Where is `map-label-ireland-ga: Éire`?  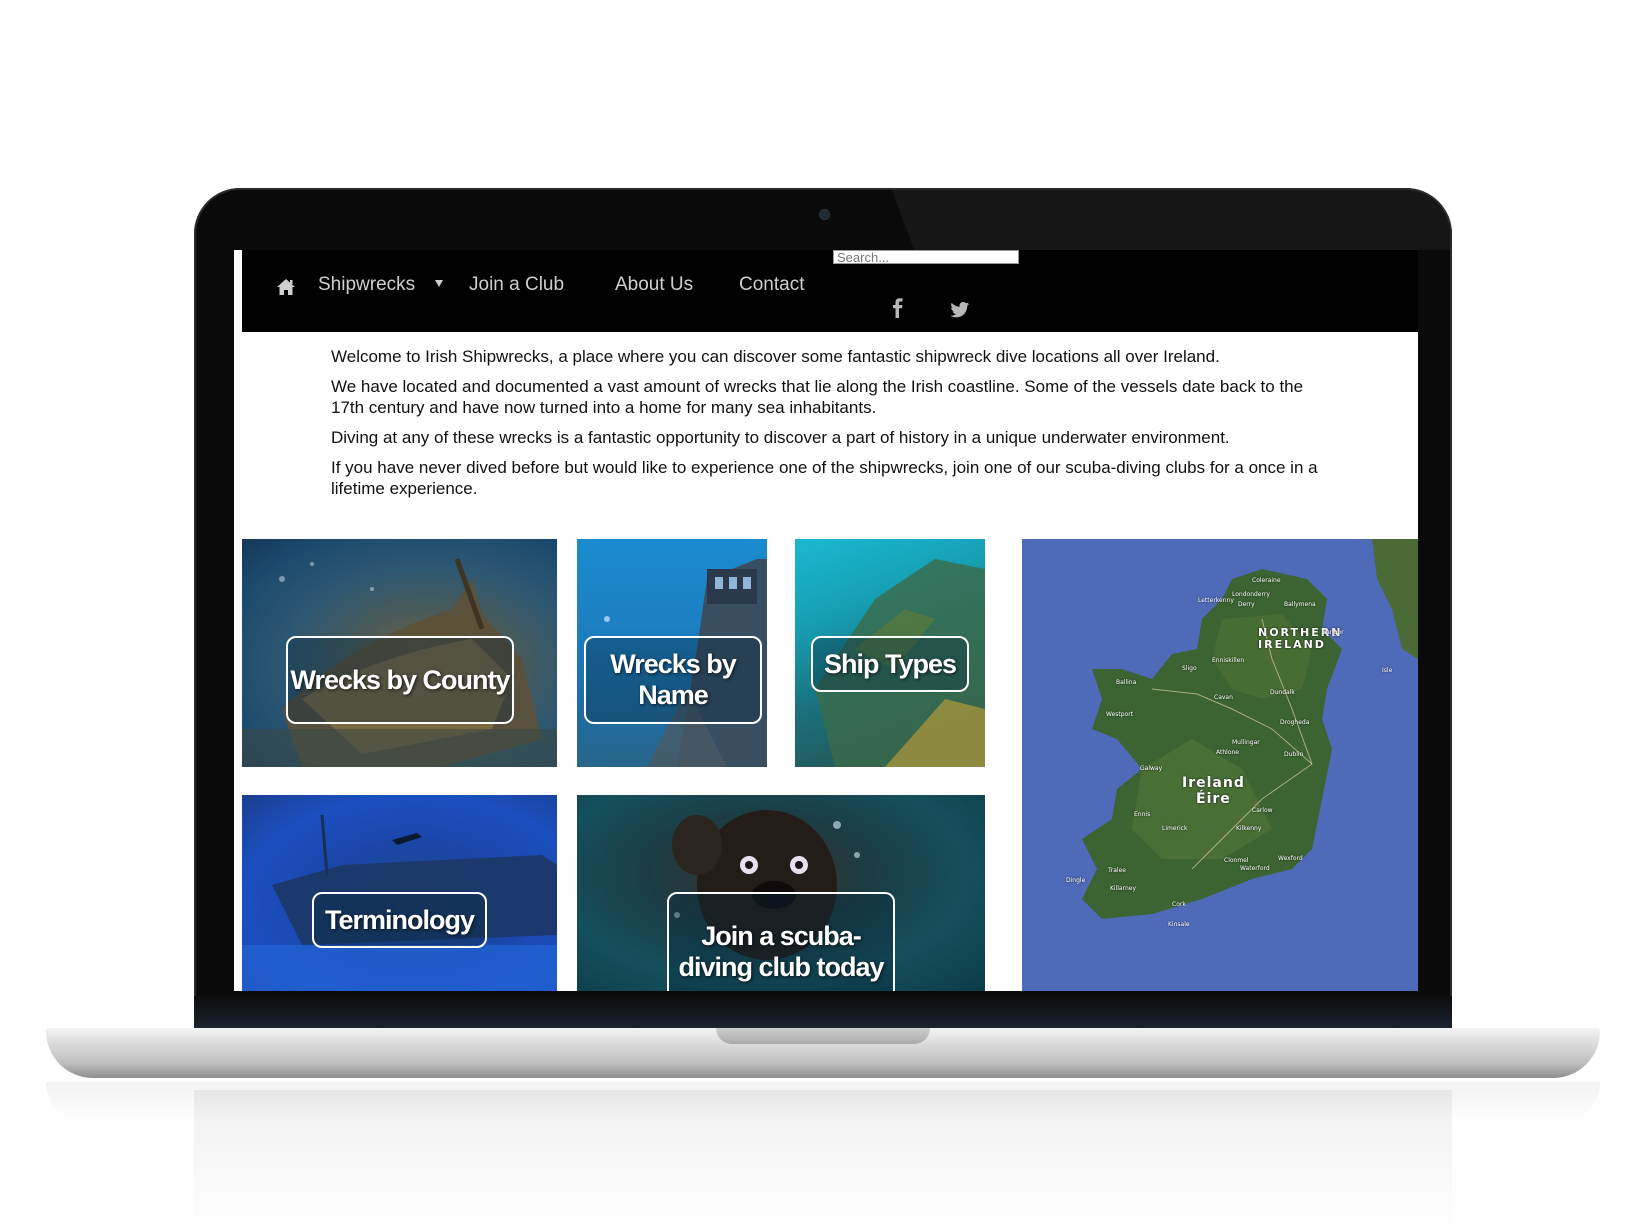 map-label-ireland-ga: Éire is located at coordinates (1213, 799).